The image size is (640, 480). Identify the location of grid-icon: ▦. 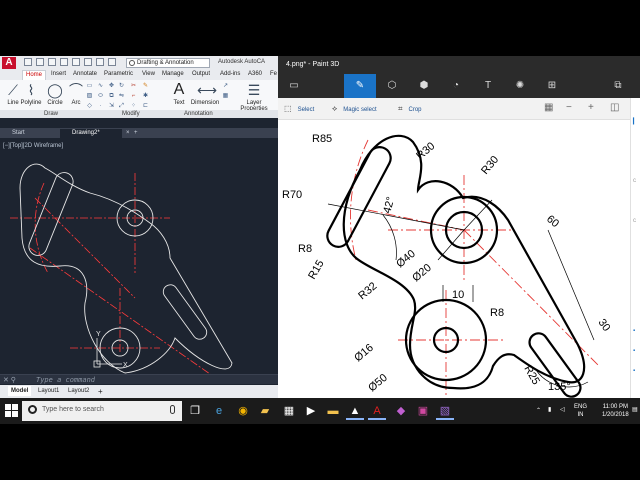
(548, 107).